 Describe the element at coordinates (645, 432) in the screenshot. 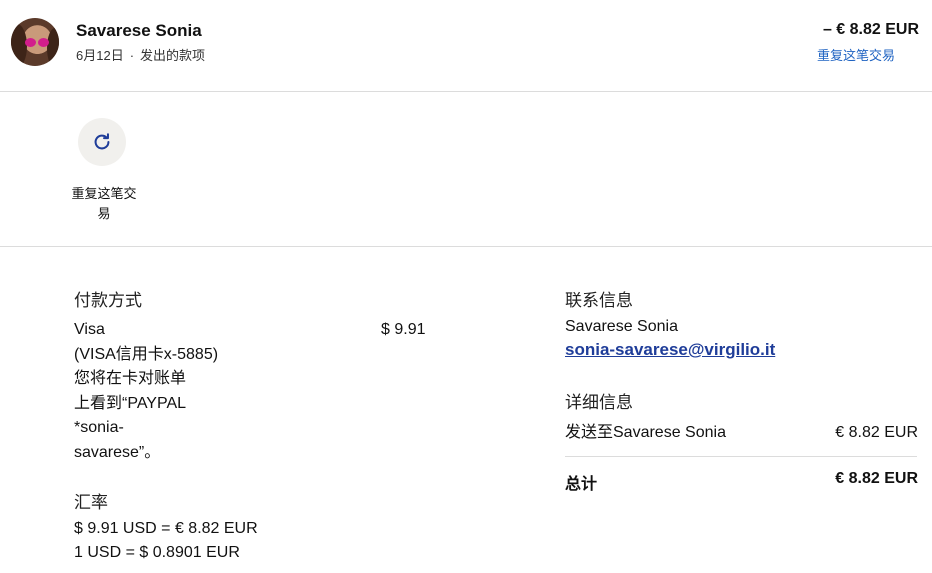

I see `sent-to-label: 发送至Savarese Sonia` at that location.